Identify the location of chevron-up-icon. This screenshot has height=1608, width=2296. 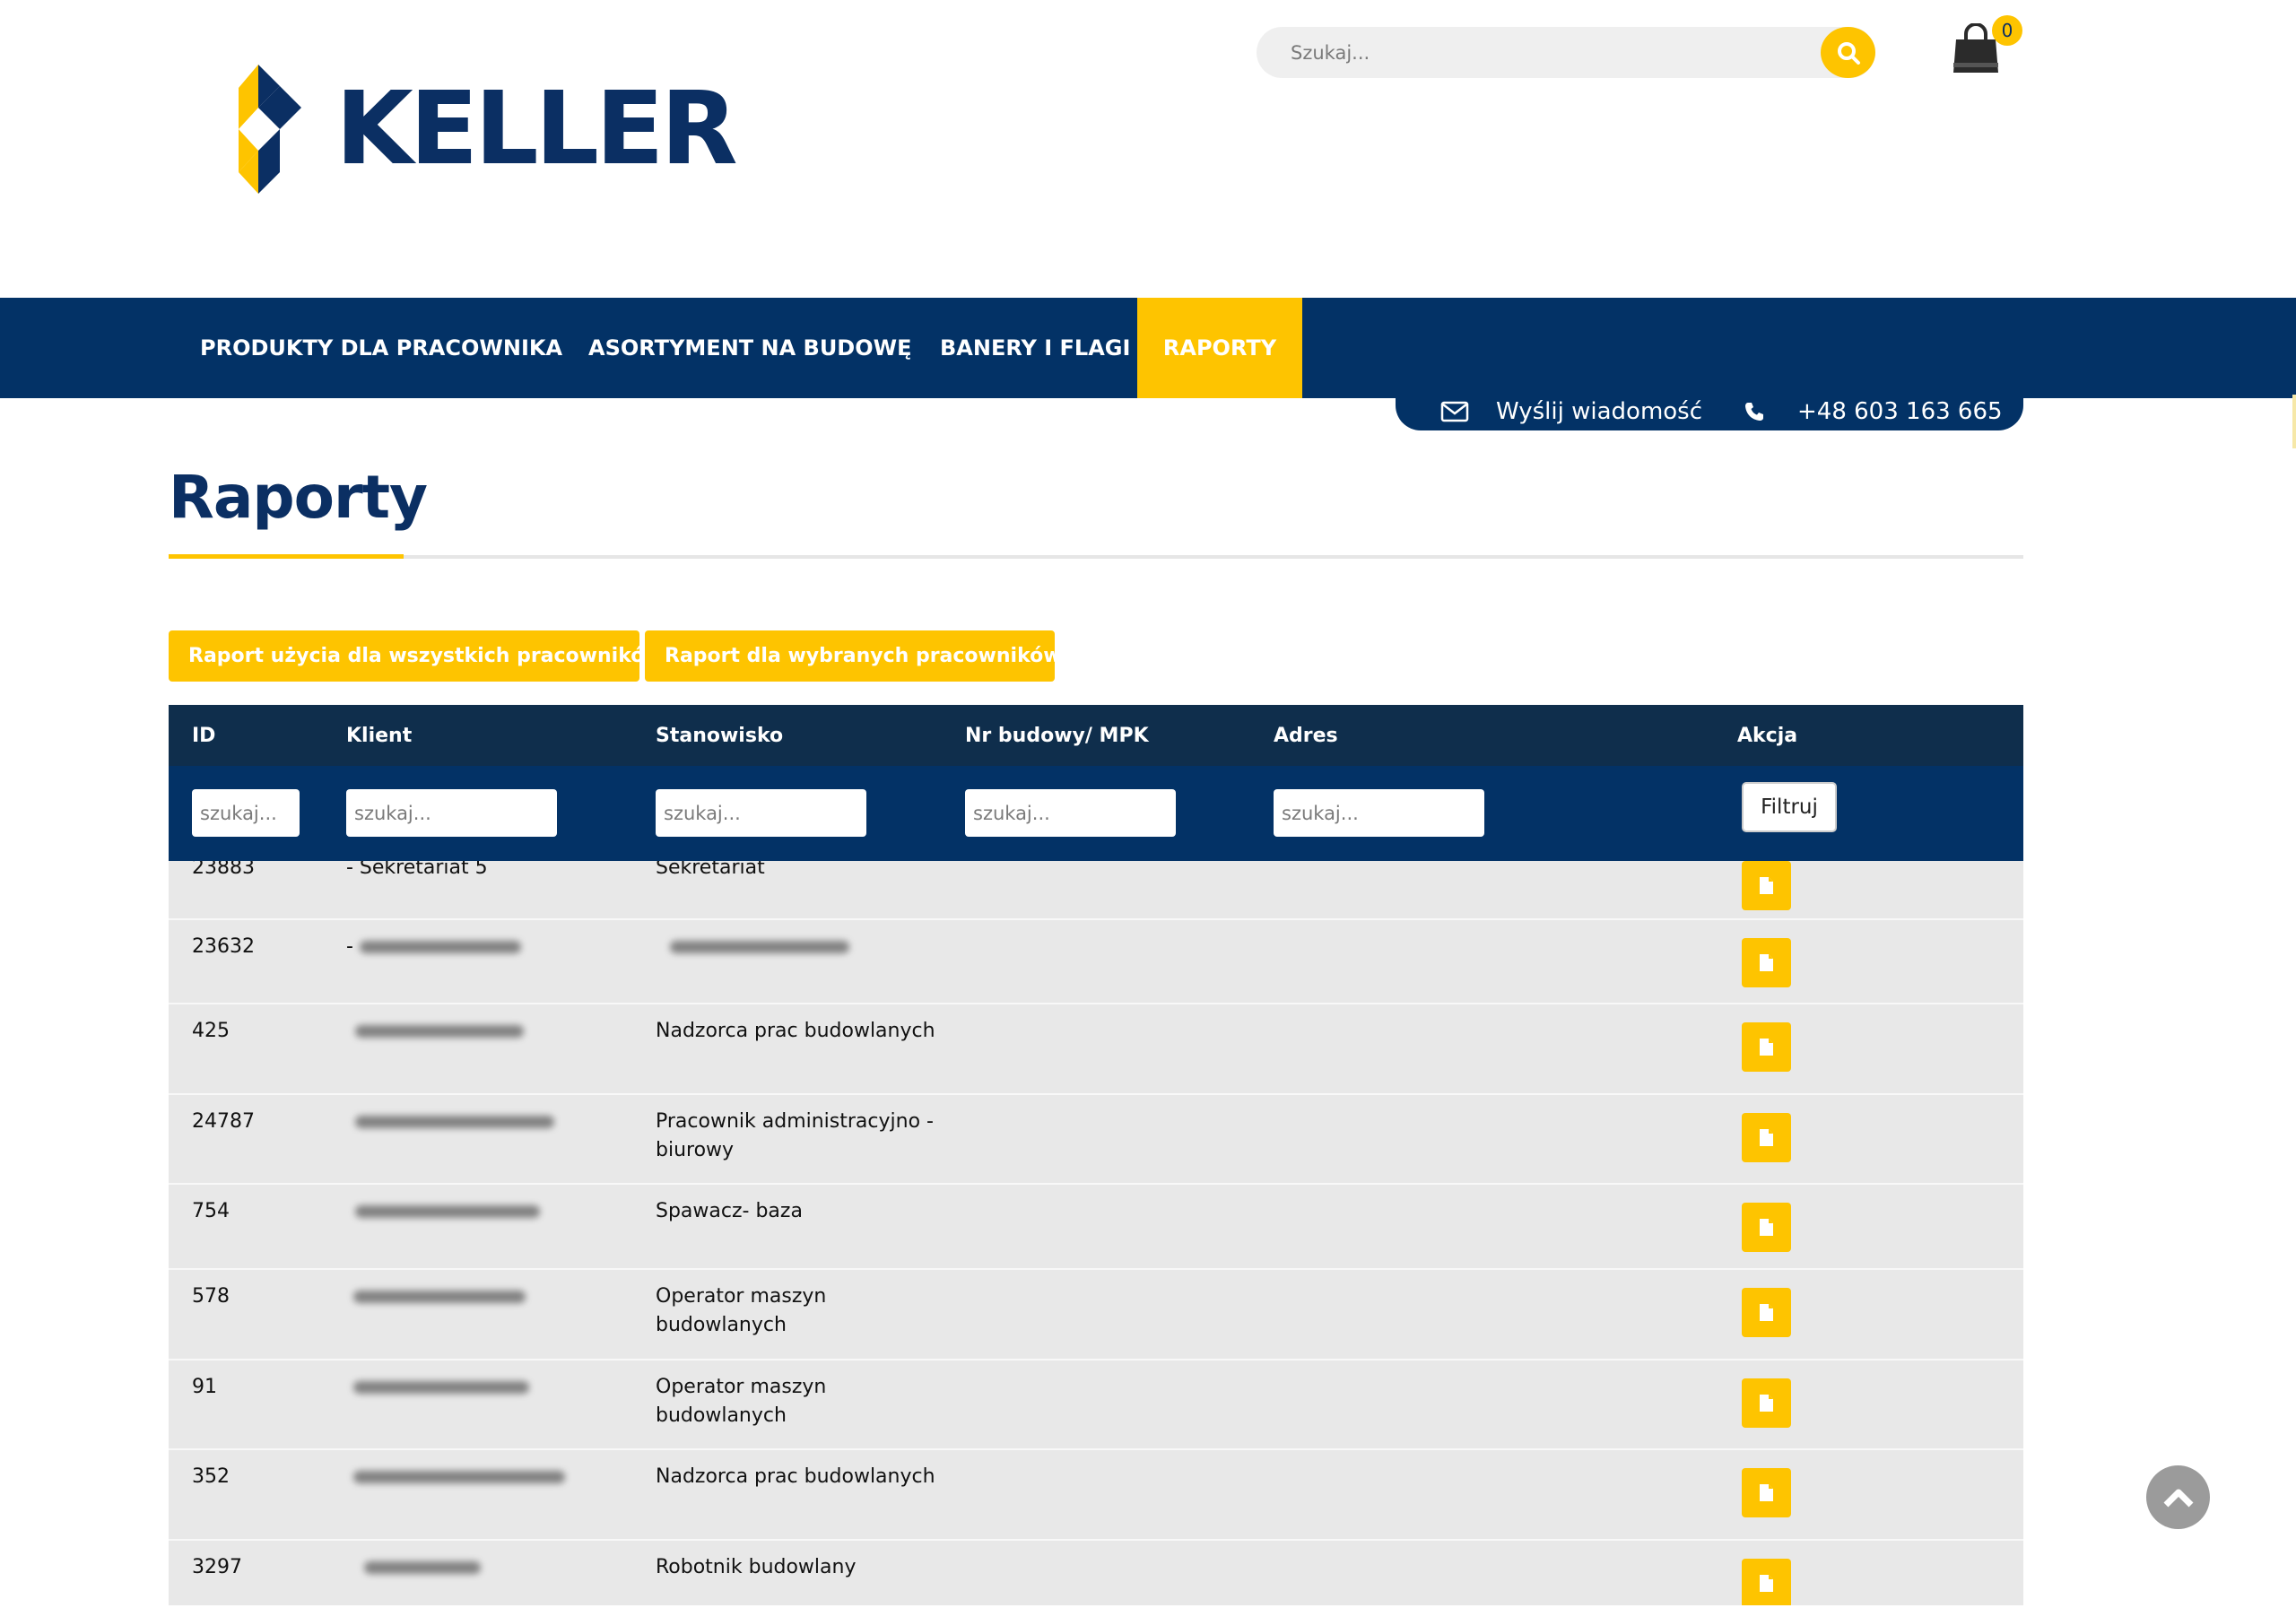
(2178, 1498).